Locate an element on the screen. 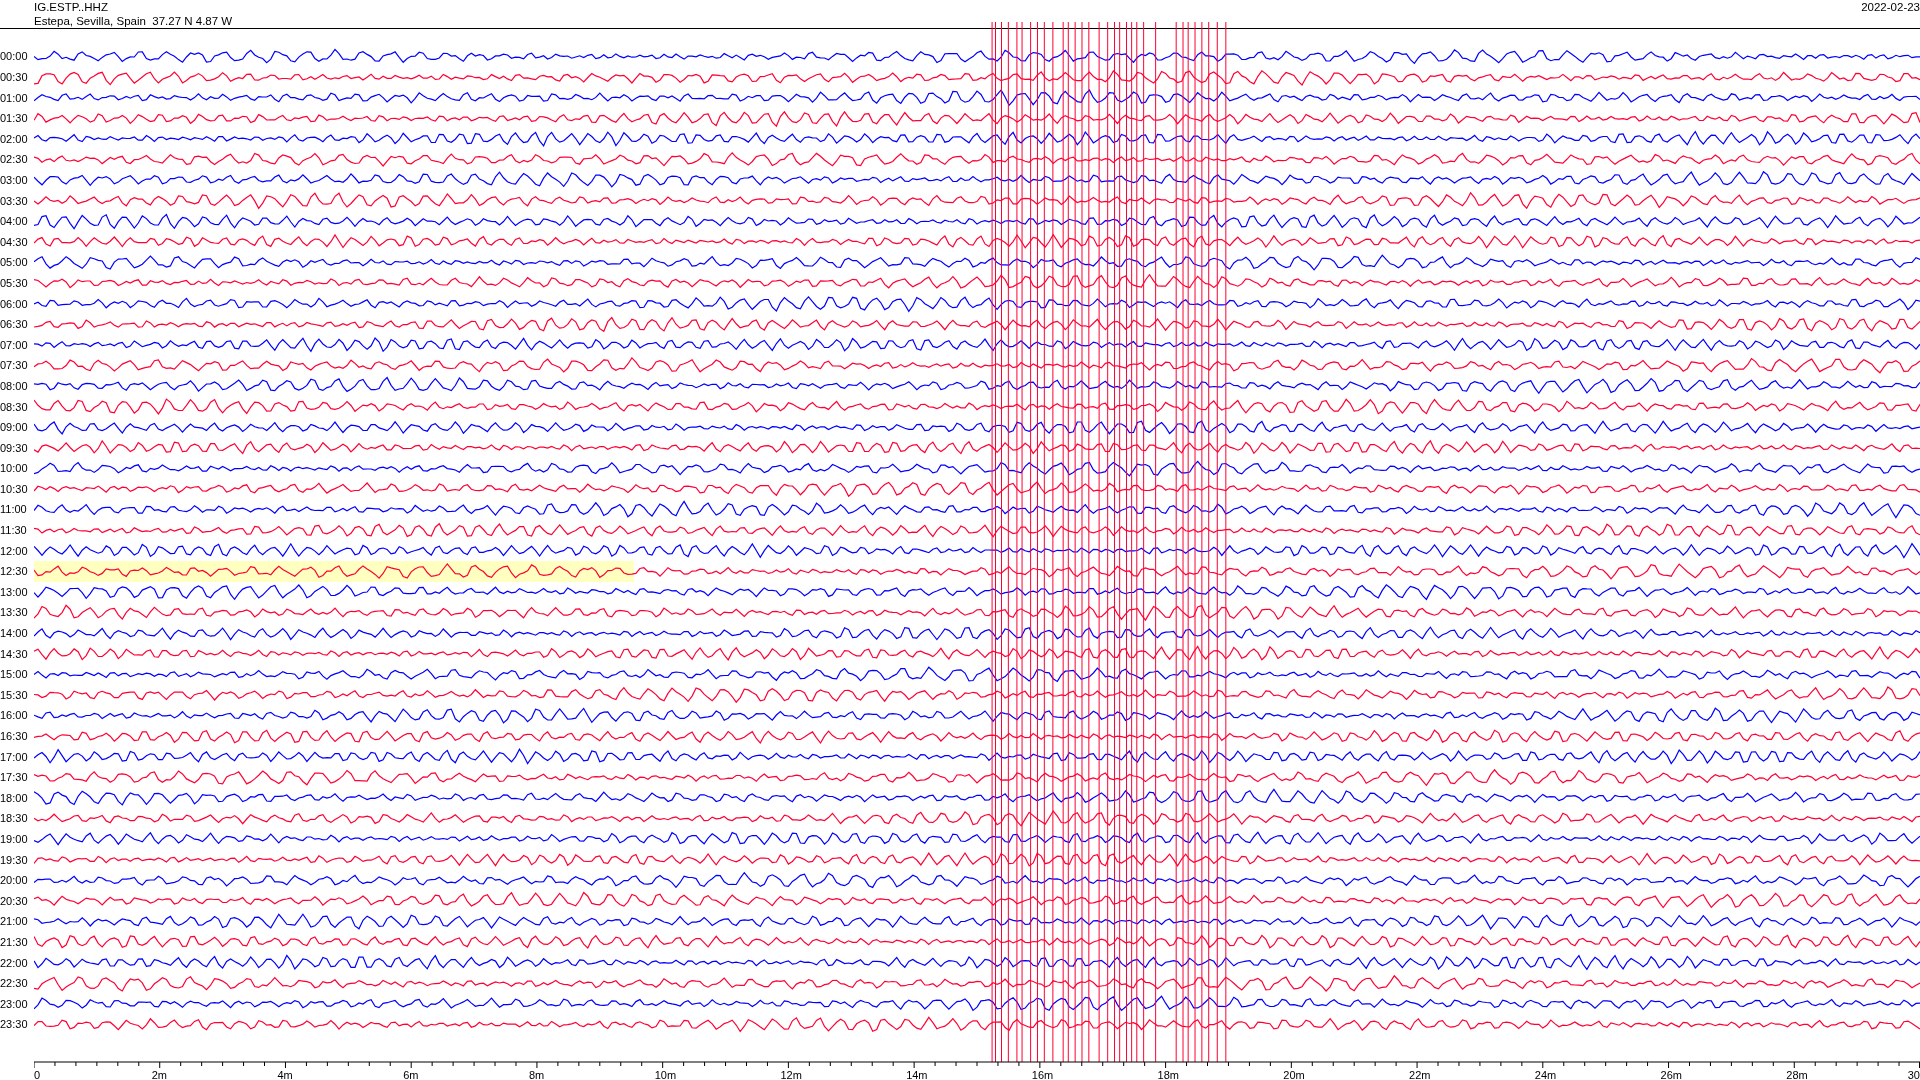 The image size is (1920, 1080). time-label: 03:30 is located at coordinates (14, 200).